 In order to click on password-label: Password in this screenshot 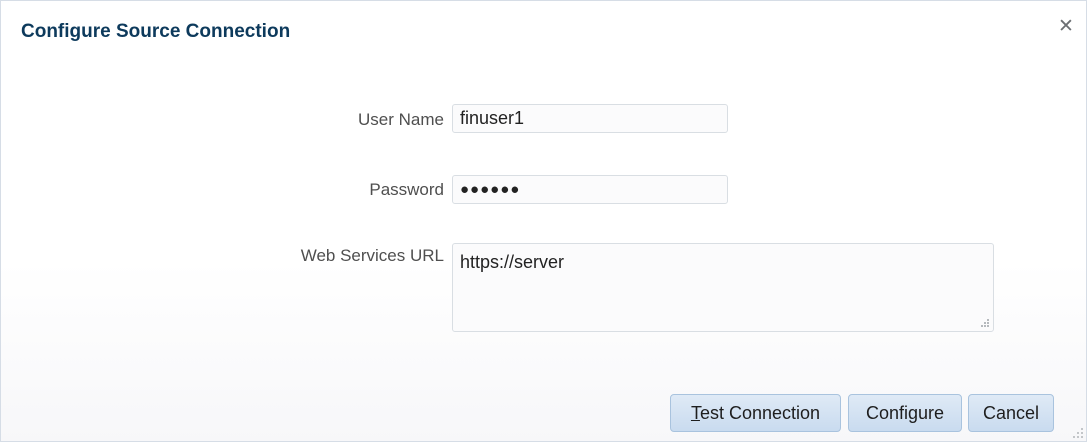, I will do `click(406, 189)`.